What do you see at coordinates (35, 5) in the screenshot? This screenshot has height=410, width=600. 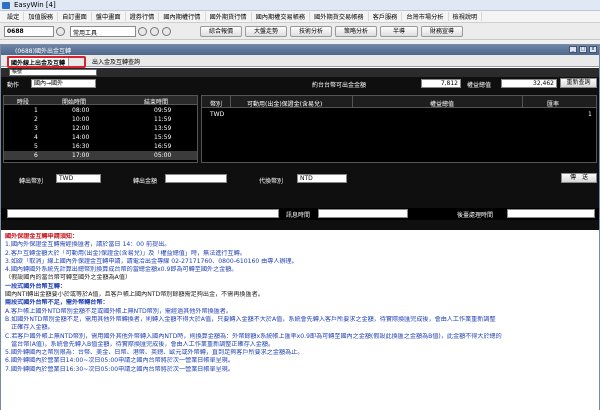 I see `app-title: EasyWin [4]` at bounding box center [35, 5].